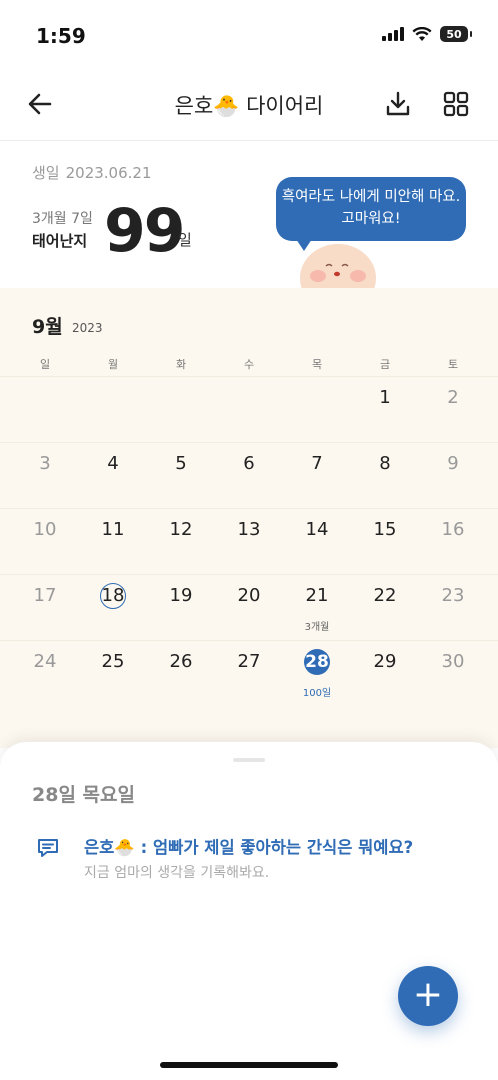  I want to click on calendar-week: 10 11 12 13 14 15 16, so click(249, 541).